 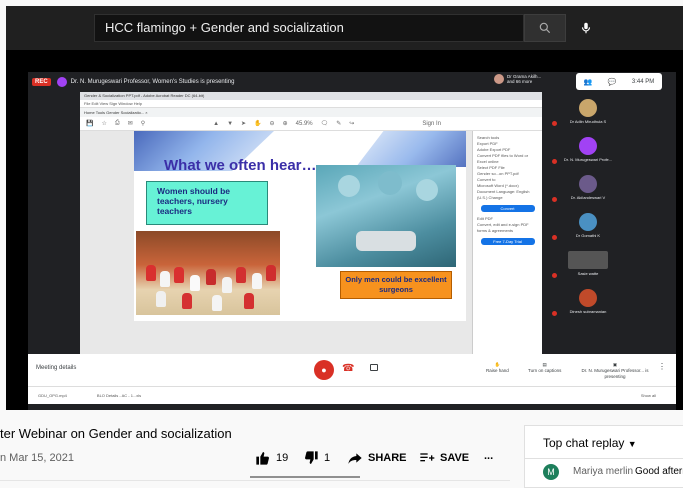 What do you see at coordinates (117, 123) in the screenshot?
I see `print-icon: ⎙` at bounding box center [117, 123].